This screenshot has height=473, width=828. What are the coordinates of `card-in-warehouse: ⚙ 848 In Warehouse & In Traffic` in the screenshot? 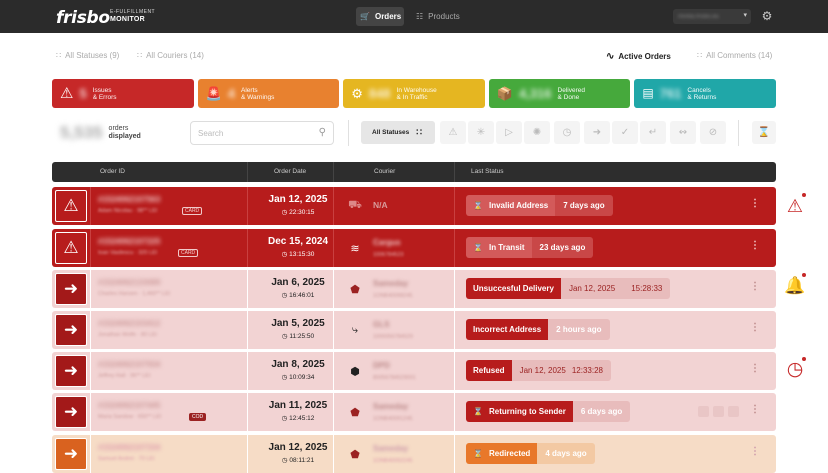 It's located at (414, 93).